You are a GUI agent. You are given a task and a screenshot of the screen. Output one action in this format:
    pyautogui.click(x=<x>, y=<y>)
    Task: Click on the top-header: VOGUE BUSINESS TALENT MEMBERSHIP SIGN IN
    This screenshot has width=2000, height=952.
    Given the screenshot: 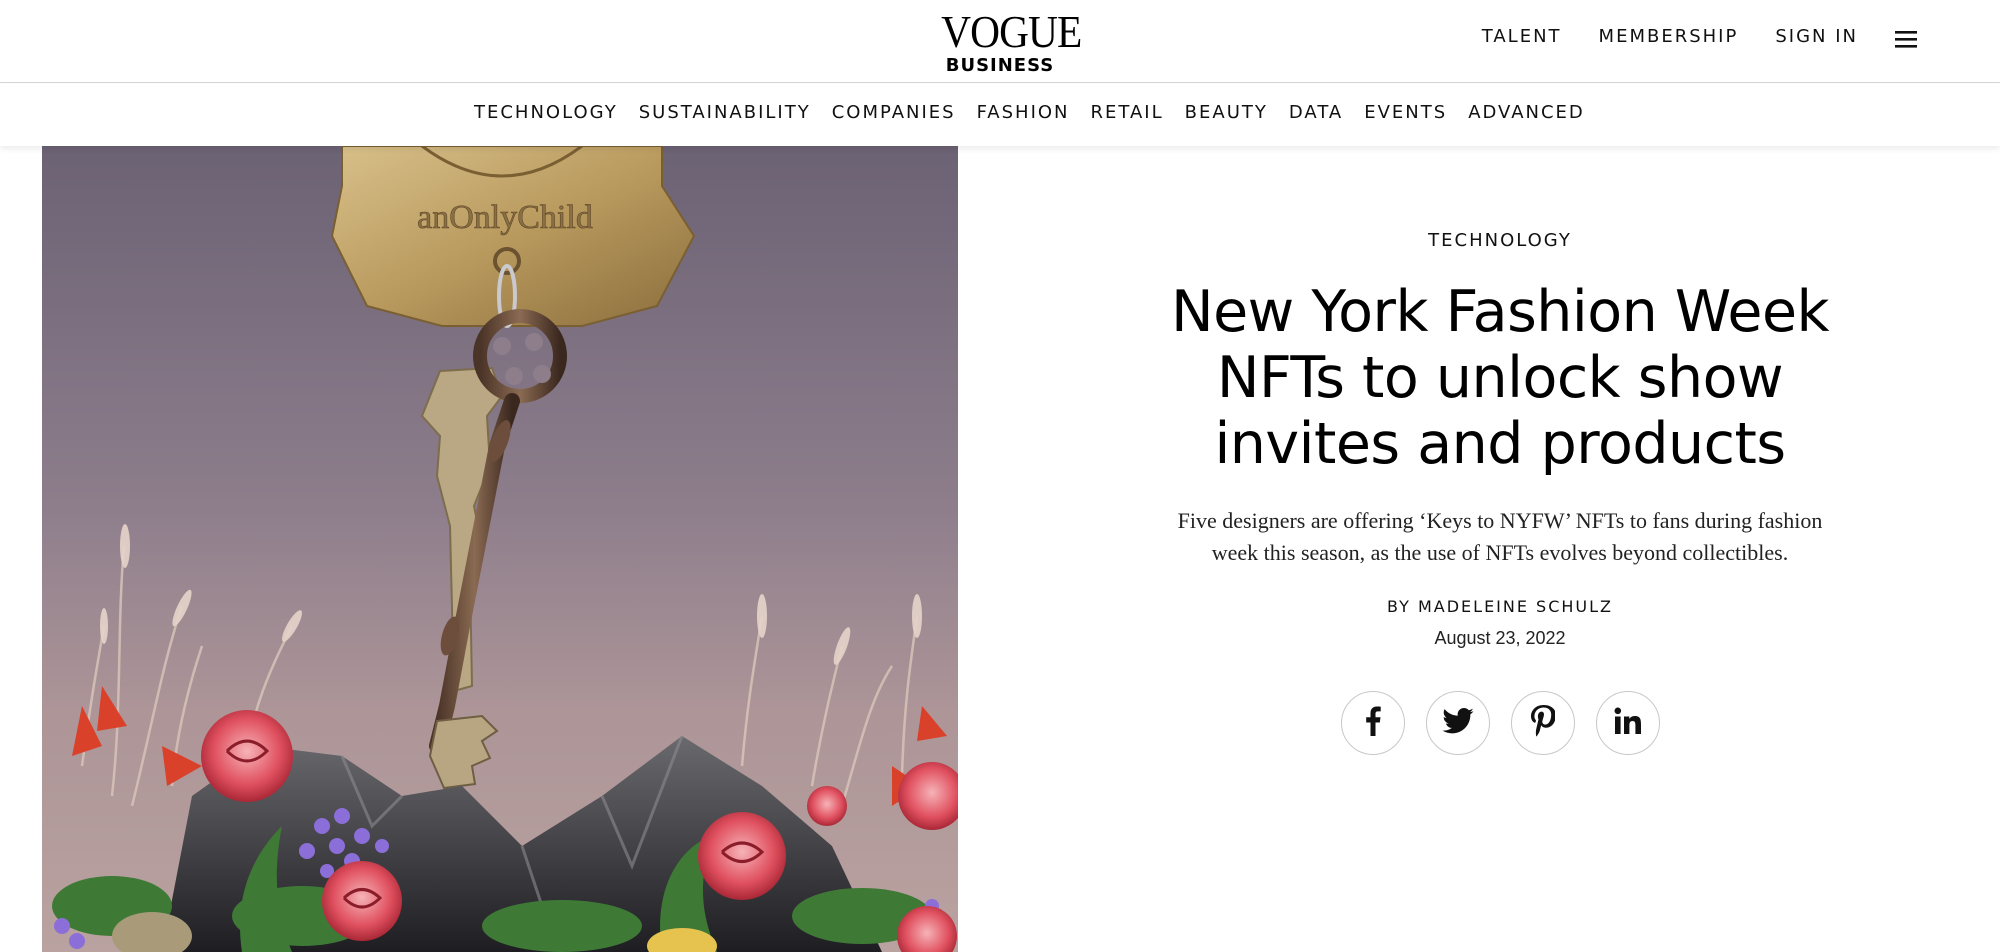 What is the action you would take?
    pyautogui.click(x=1000, y=41)
    